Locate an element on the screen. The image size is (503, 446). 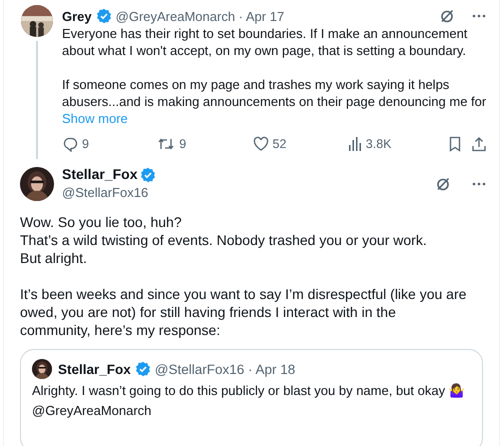
like-count: 52 is located at coordinates (279, 144).